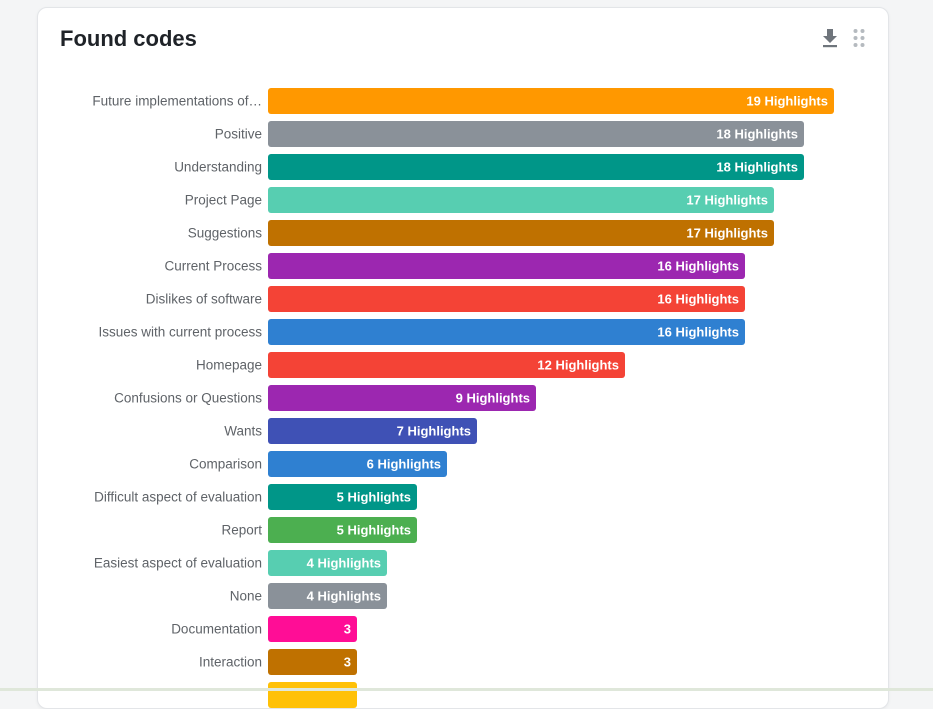 Image resolution: width=933 pixels, height=709 pixels. Describe the element at coordinates (223, 200) in the screenshot. I see `category-label: Project Page` at that location.